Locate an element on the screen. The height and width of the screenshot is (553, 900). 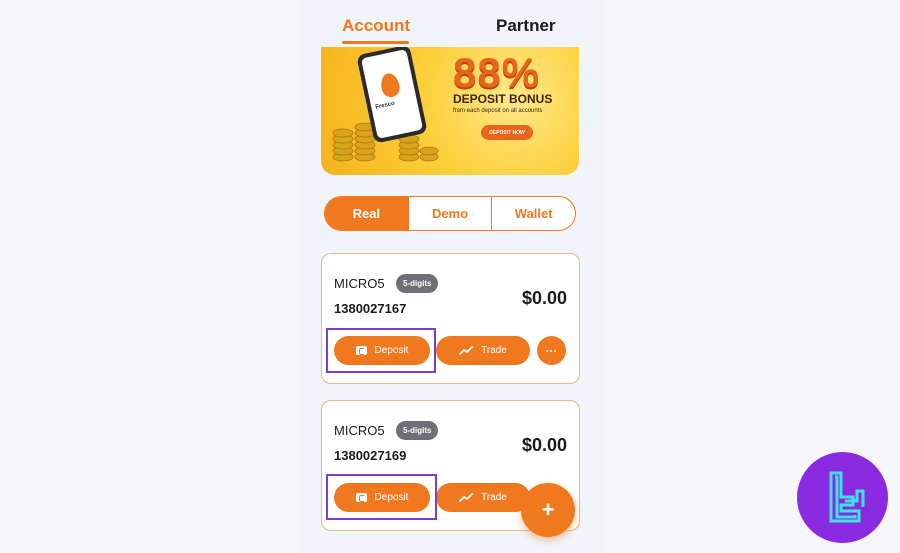
bonus-subtitle: from each deposit on all accounts is located at coordinates (498, 111).